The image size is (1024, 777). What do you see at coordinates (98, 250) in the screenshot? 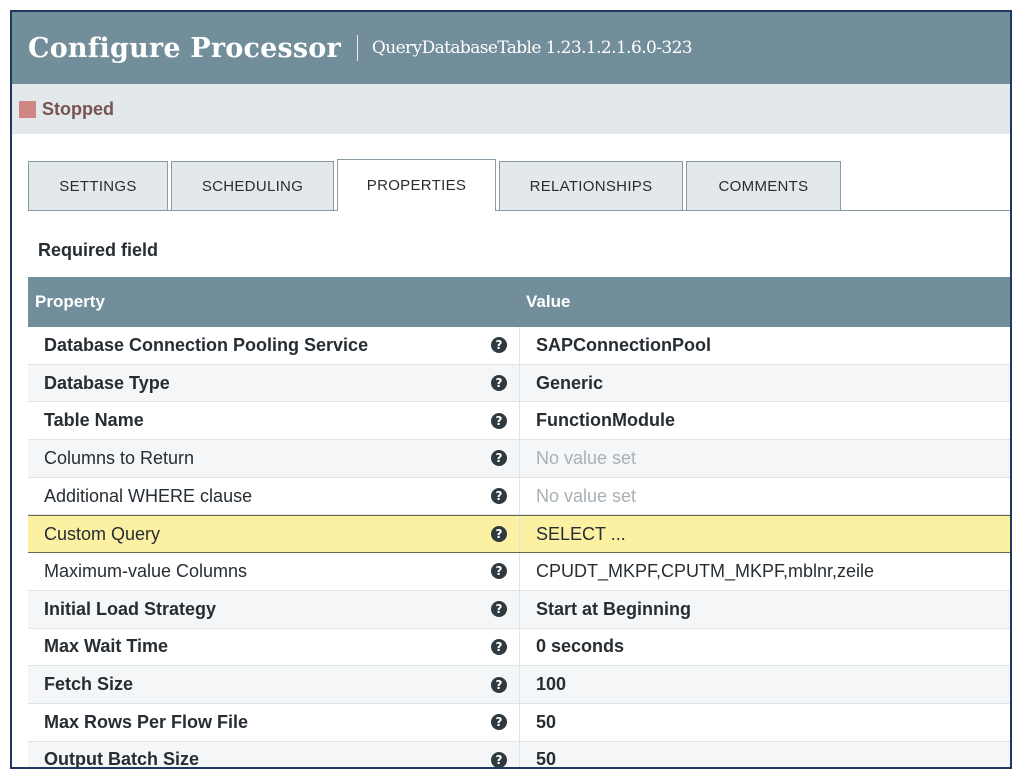
I see `required-field-legend: Required field` at bounding box center [98, 250].